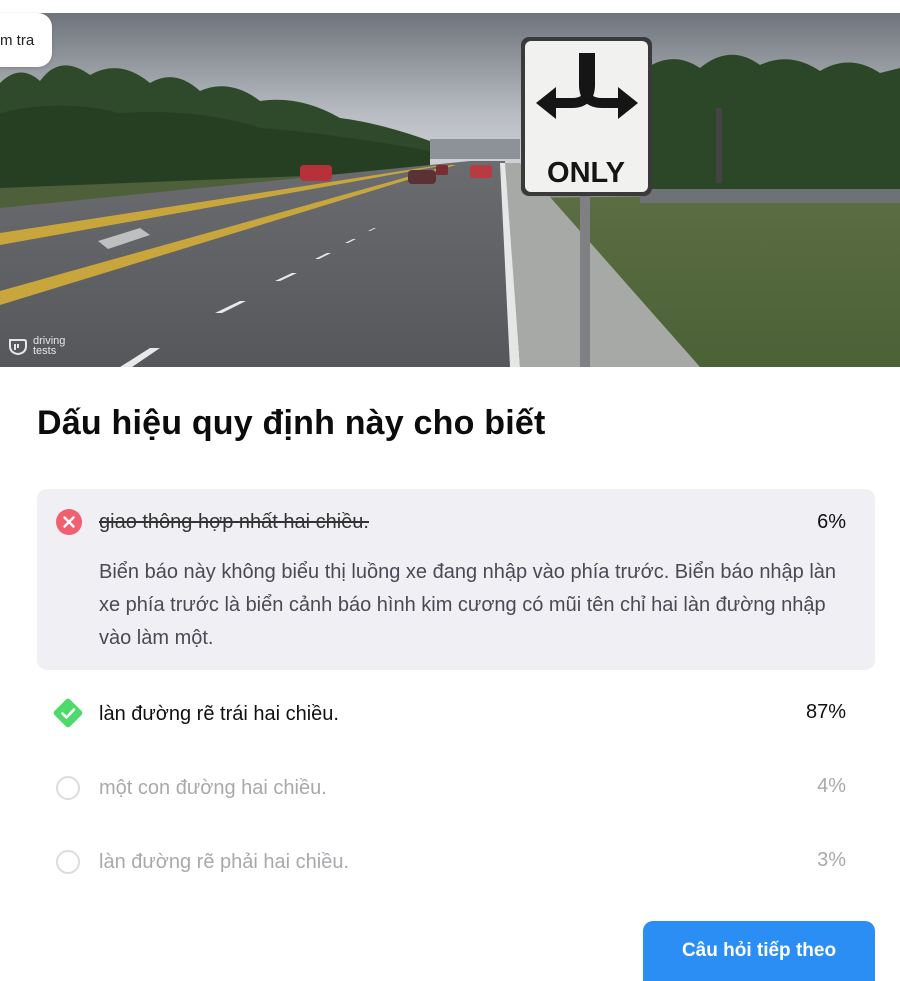  What do you see at coordinates (224, 862) in the screenshot?
I see `answer-text-4: làn đường rẽ phải hai chiều.` at bounding box center [224, 862].